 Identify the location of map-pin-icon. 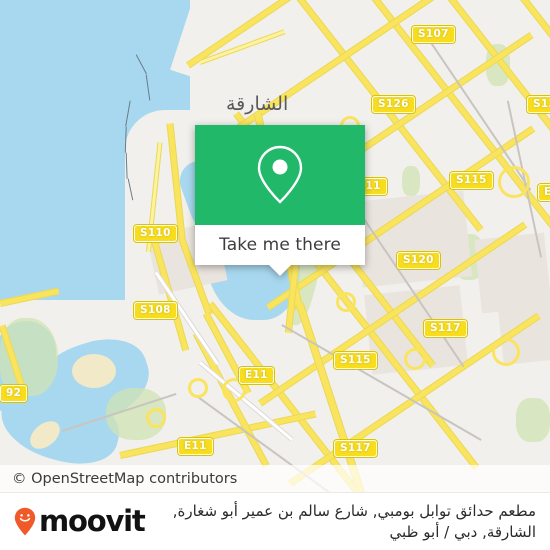
(280, 174).